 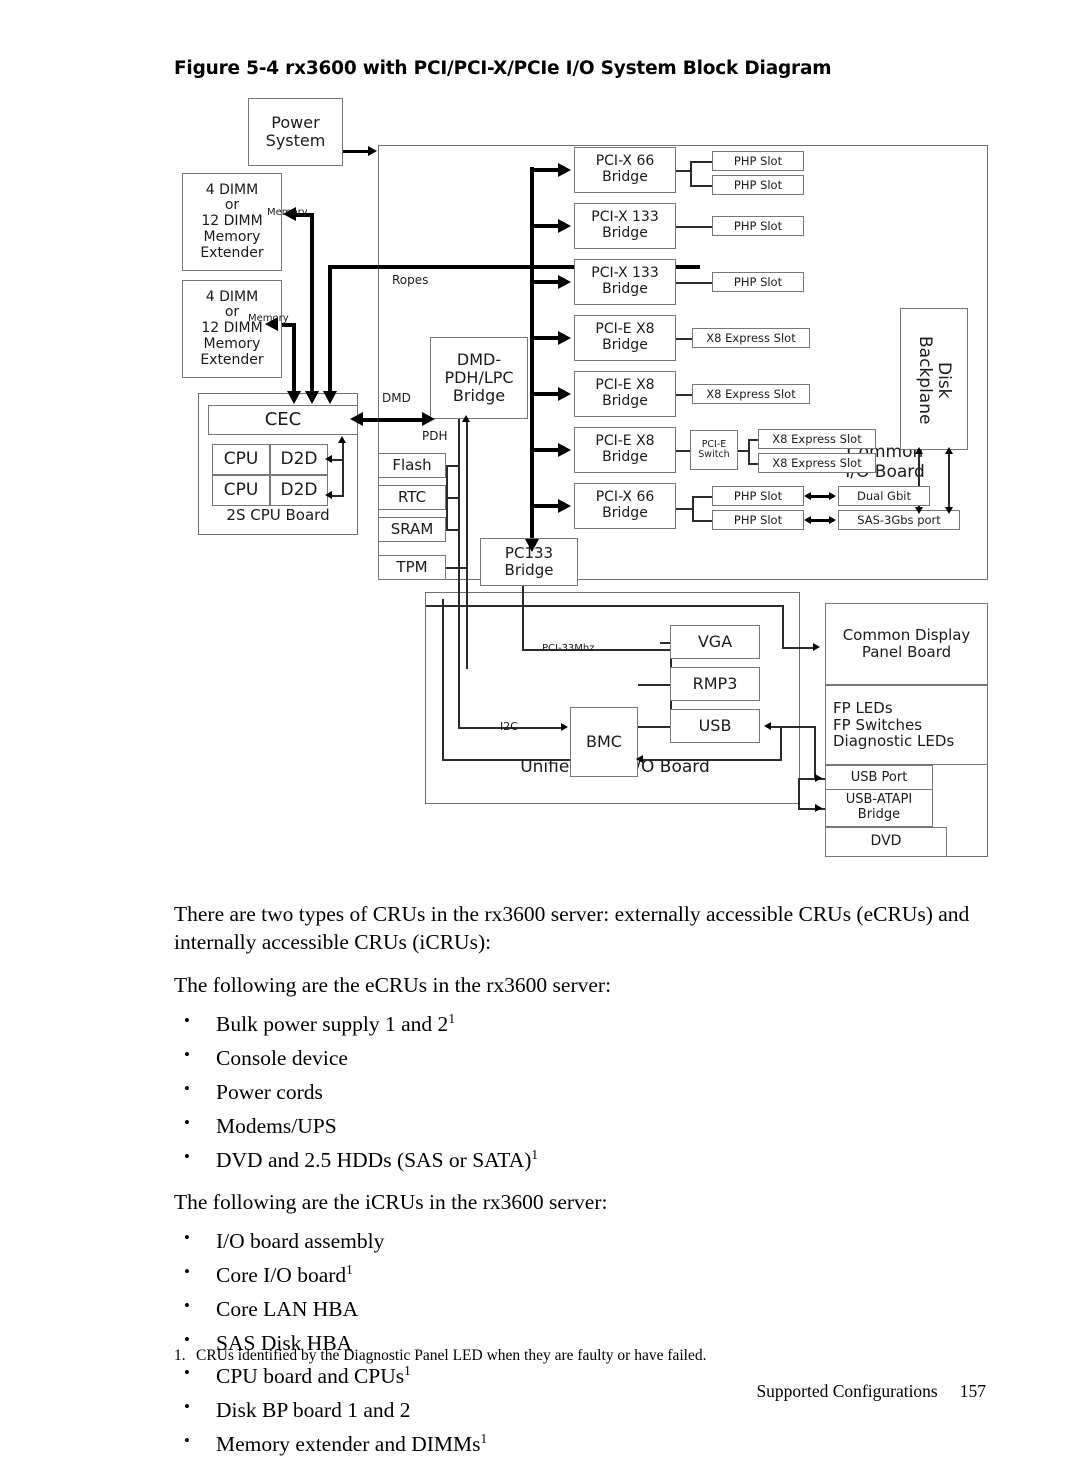 What do you see at coordinates (832, 520) in the screenshot?
I see `sas-right-arrow` at bounding box center [832, 520].